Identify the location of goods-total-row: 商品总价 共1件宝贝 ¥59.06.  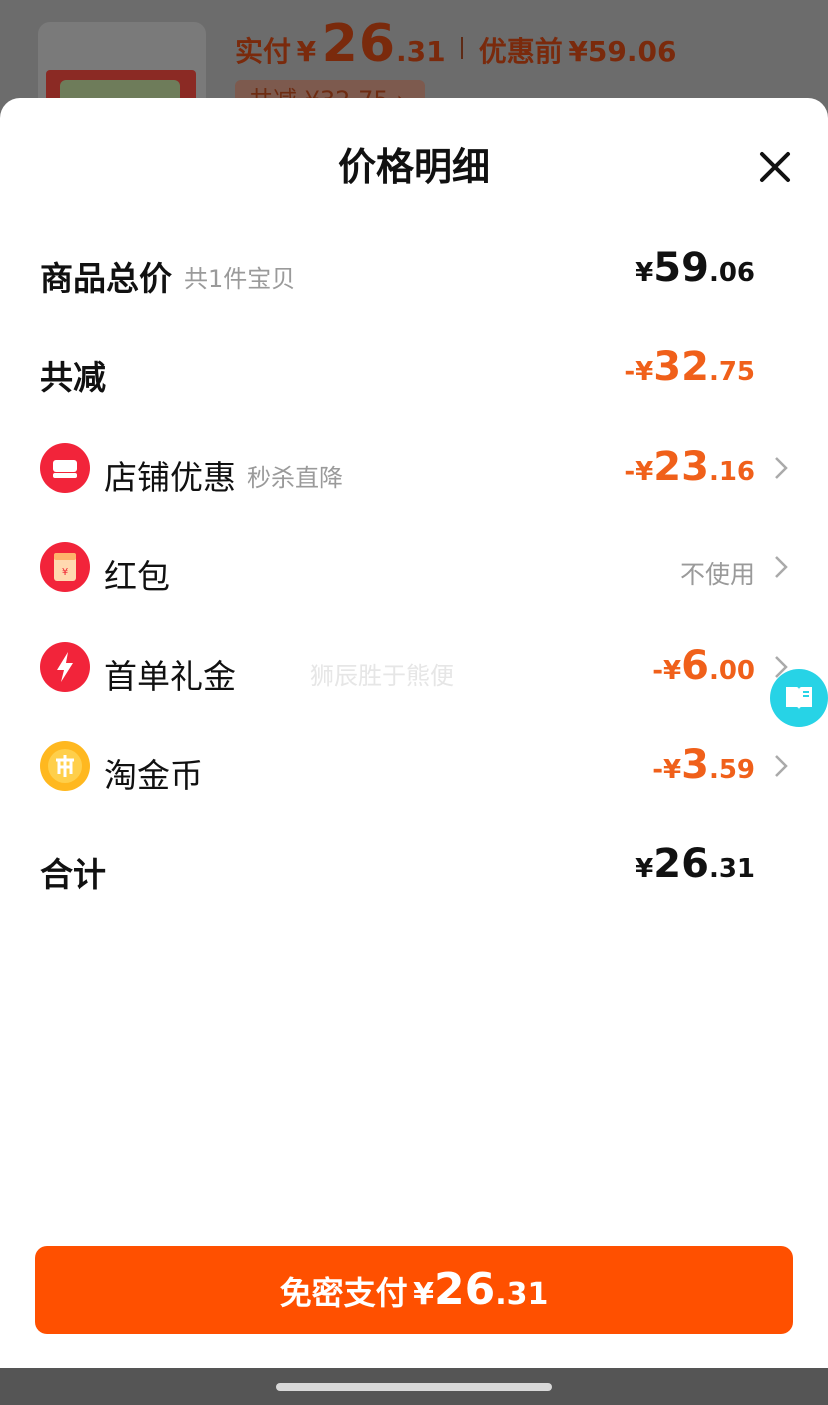
(414, 269).